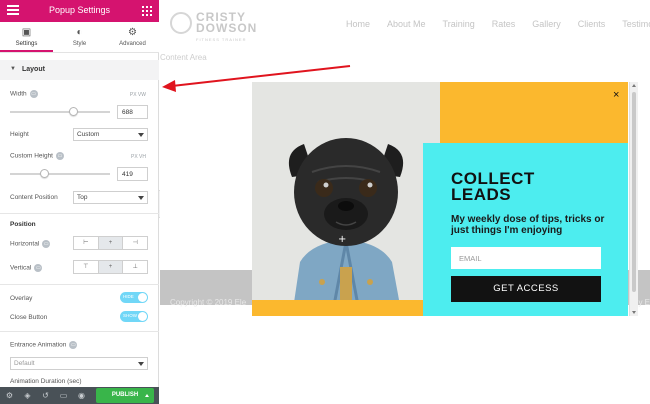 The image size is (650, 404). I want to click on height-select: Custom, so click(110, 134).